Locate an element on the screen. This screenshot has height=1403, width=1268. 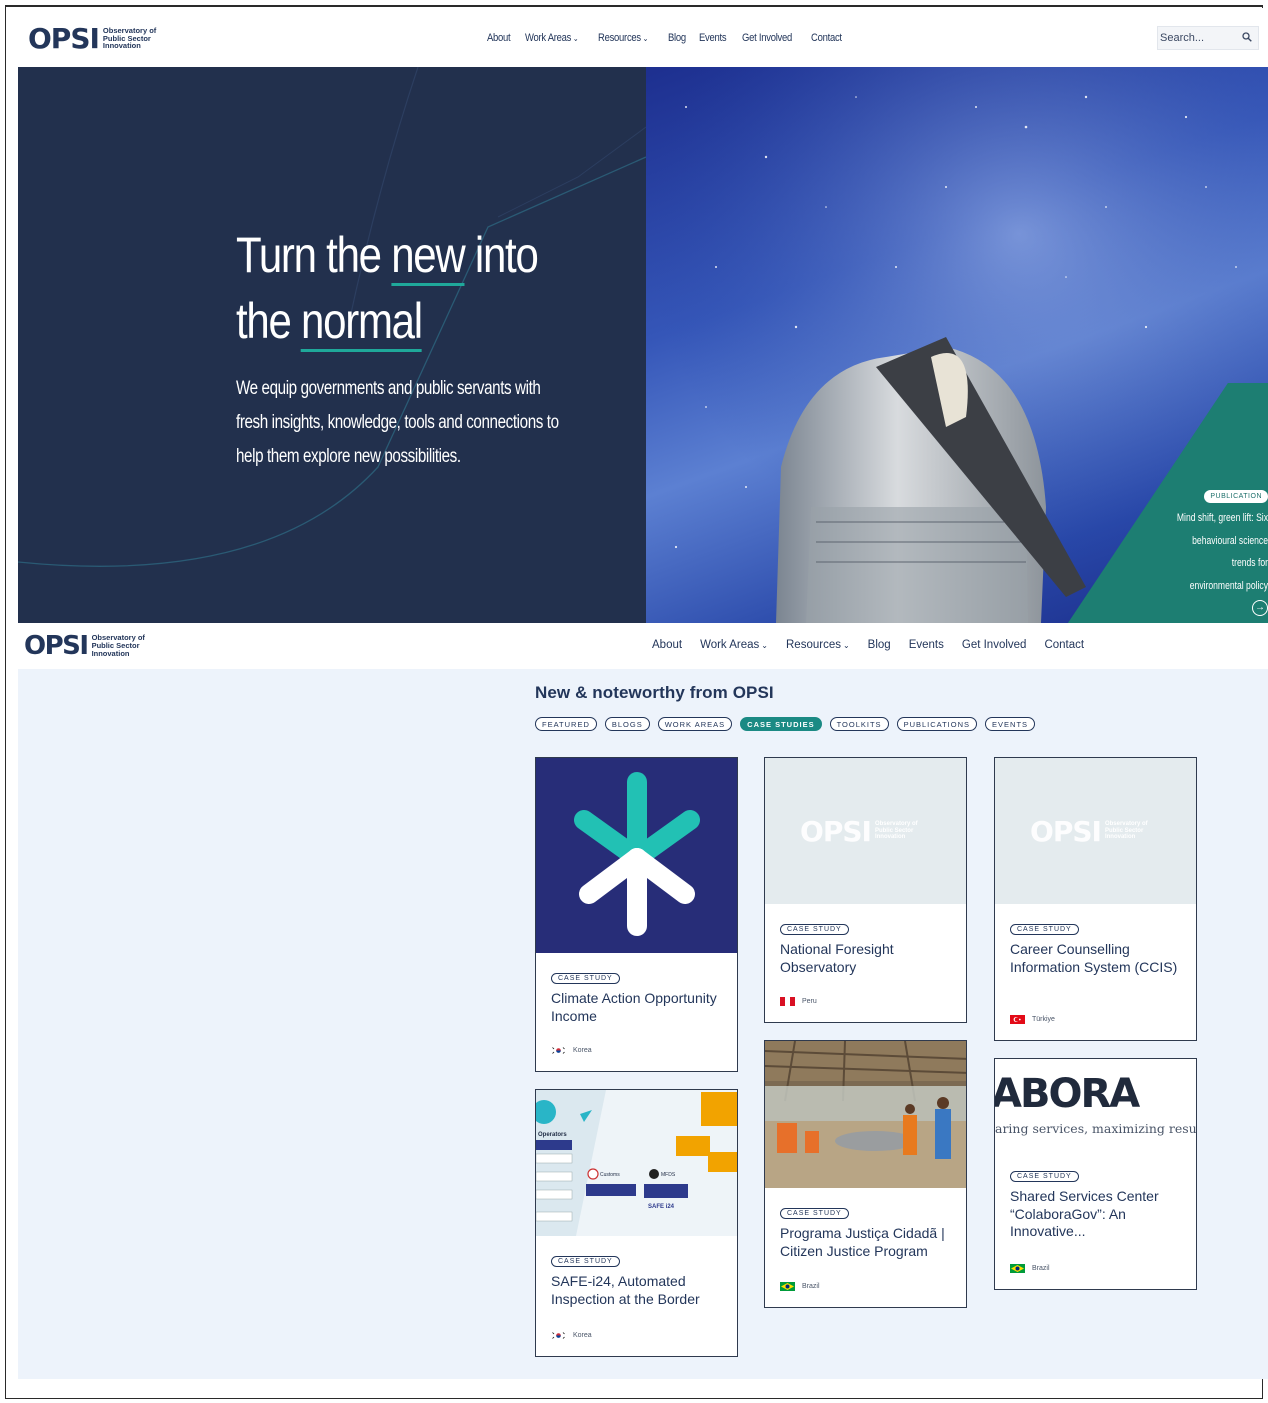
hero-title-part: Turn the is located at coordinates (314, 255).